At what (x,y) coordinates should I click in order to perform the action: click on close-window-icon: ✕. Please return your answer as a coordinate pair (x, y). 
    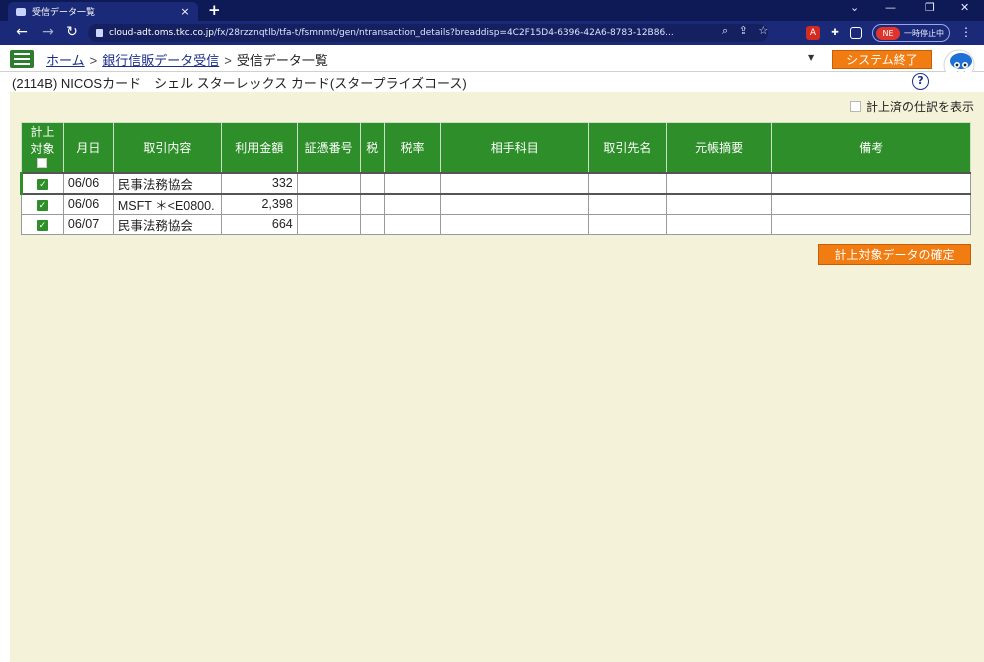
    Looking at the image, I should click on (964, 7).